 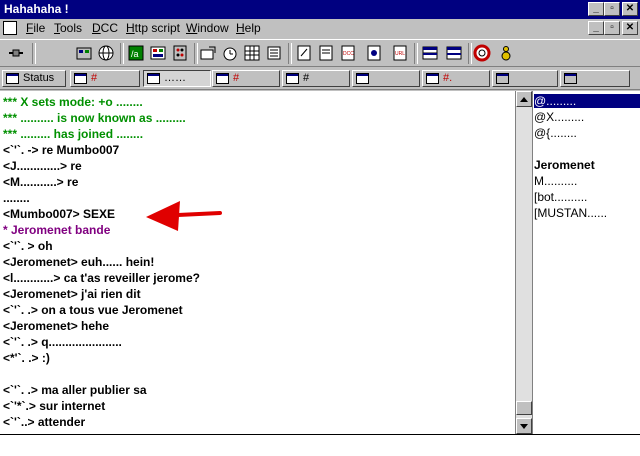 What do you see at coordinates (230, 53) in the screenshot?
I see `timer-icon` at bounding box center [230, 53].